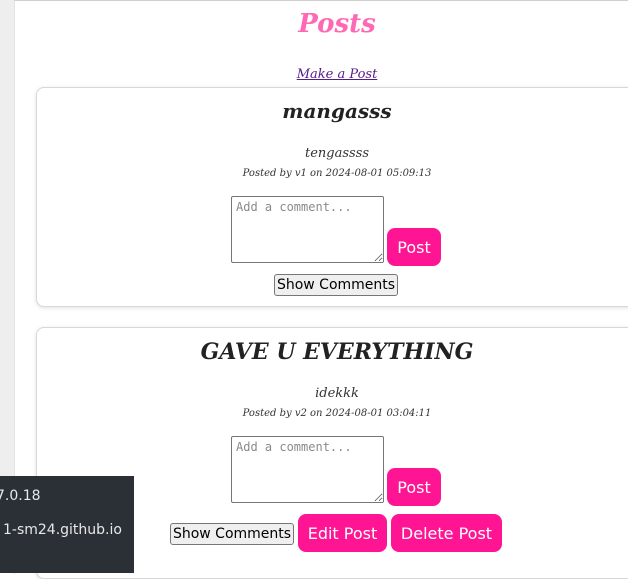 This screenshot has height=579, width=628. I want to click on page-title: Posts, so click(337, 24).